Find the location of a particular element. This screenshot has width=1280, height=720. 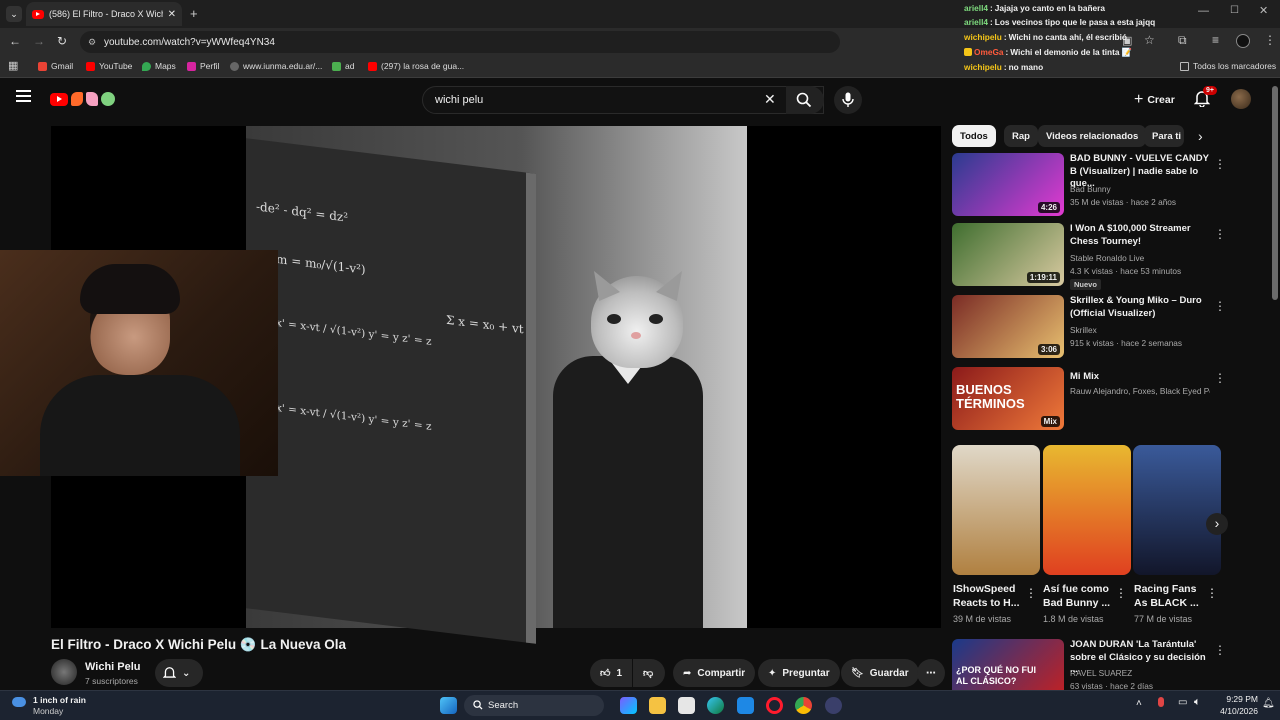

opera-icon is located at coordinates (774, 705).